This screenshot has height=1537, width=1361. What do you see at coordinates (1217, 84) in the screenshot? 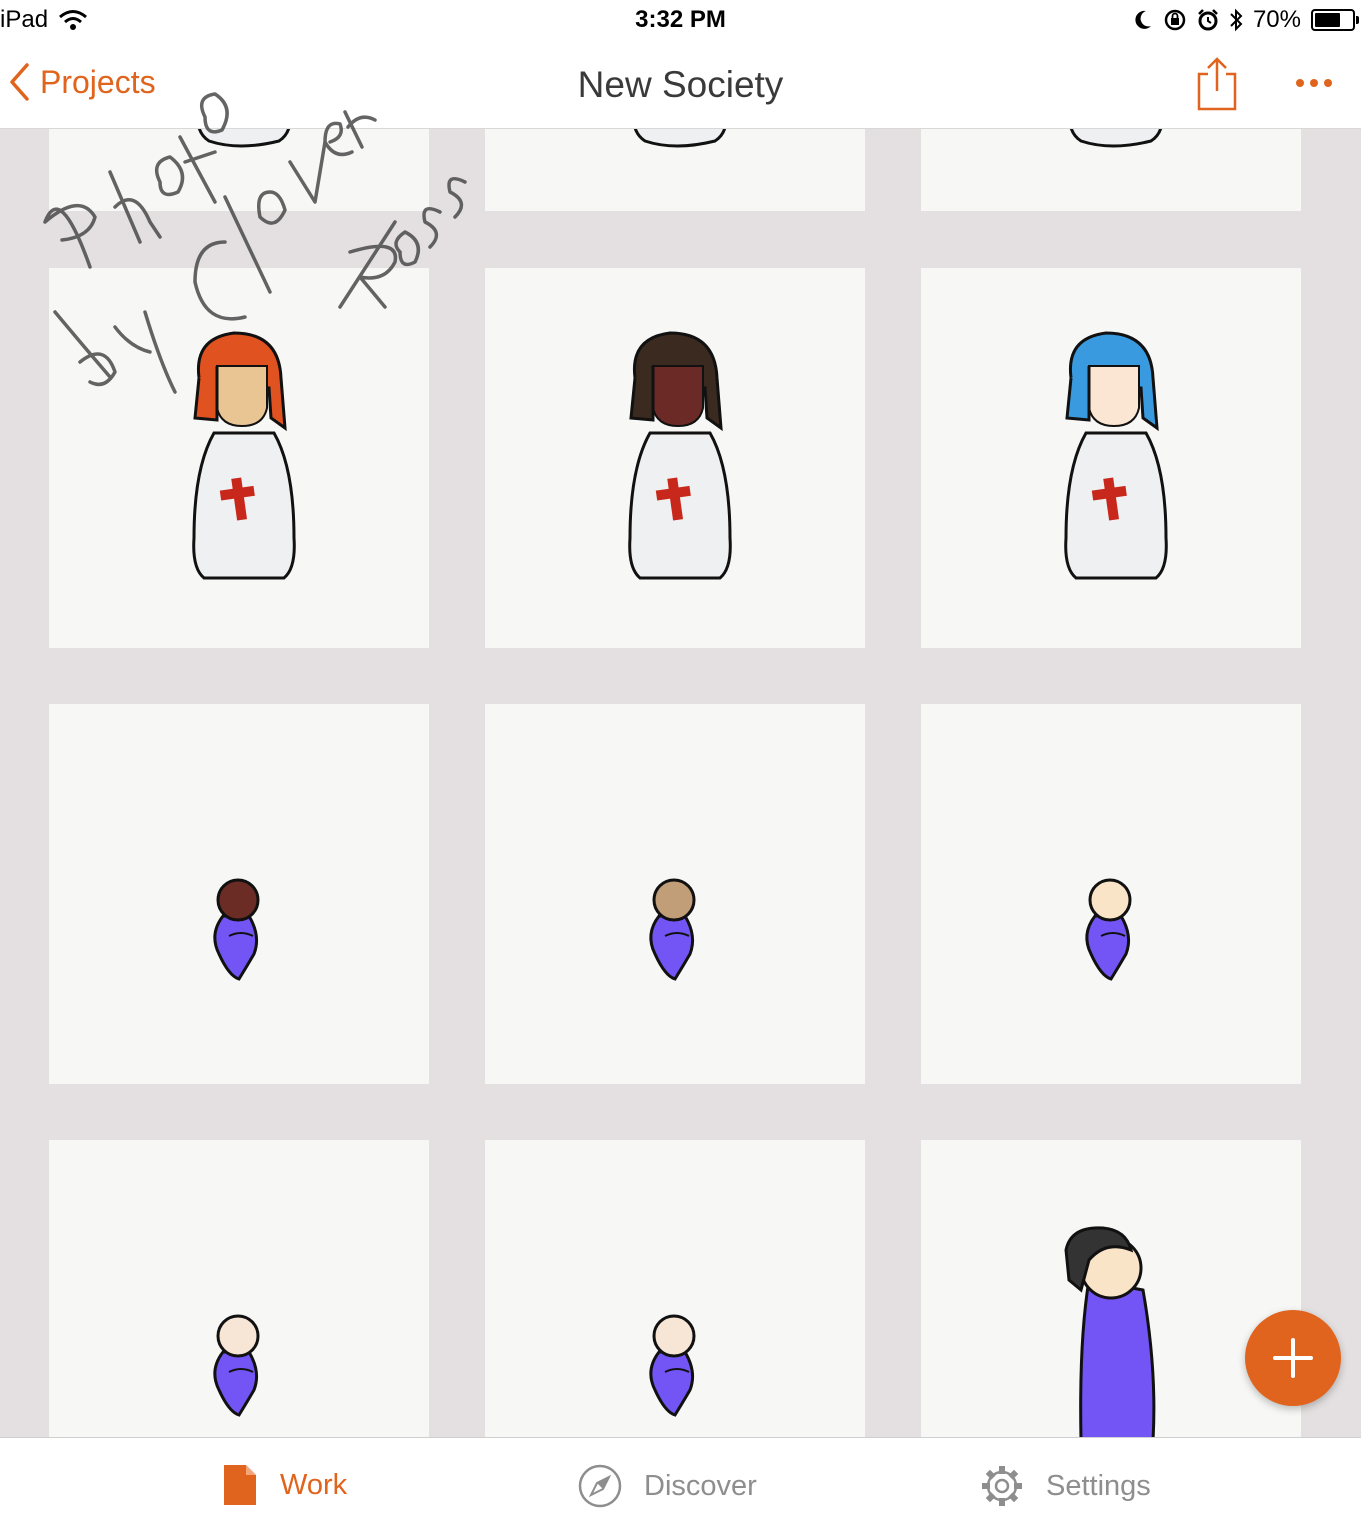
I see `share-icon` at bounding box center [1217, 84].